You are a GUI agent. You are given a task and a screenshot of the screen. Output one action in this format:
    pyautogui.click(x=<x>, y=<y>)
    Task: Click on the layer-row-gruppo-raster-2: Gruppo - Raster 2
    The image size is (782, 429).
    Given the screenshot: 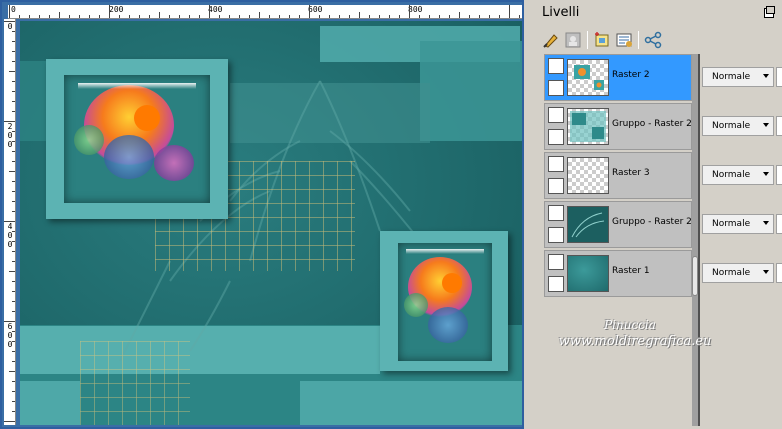 What is the action you would take?
    pyautogui.click(x=618, y=126)
    